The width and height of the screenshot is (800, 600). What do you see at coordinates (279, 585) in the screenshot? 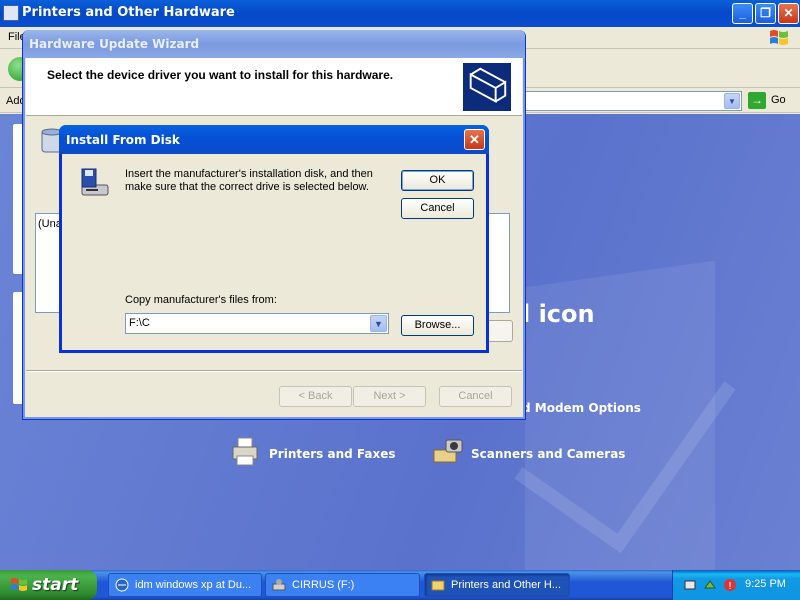
I see `drive-icon` at bounding box center [279, 585].